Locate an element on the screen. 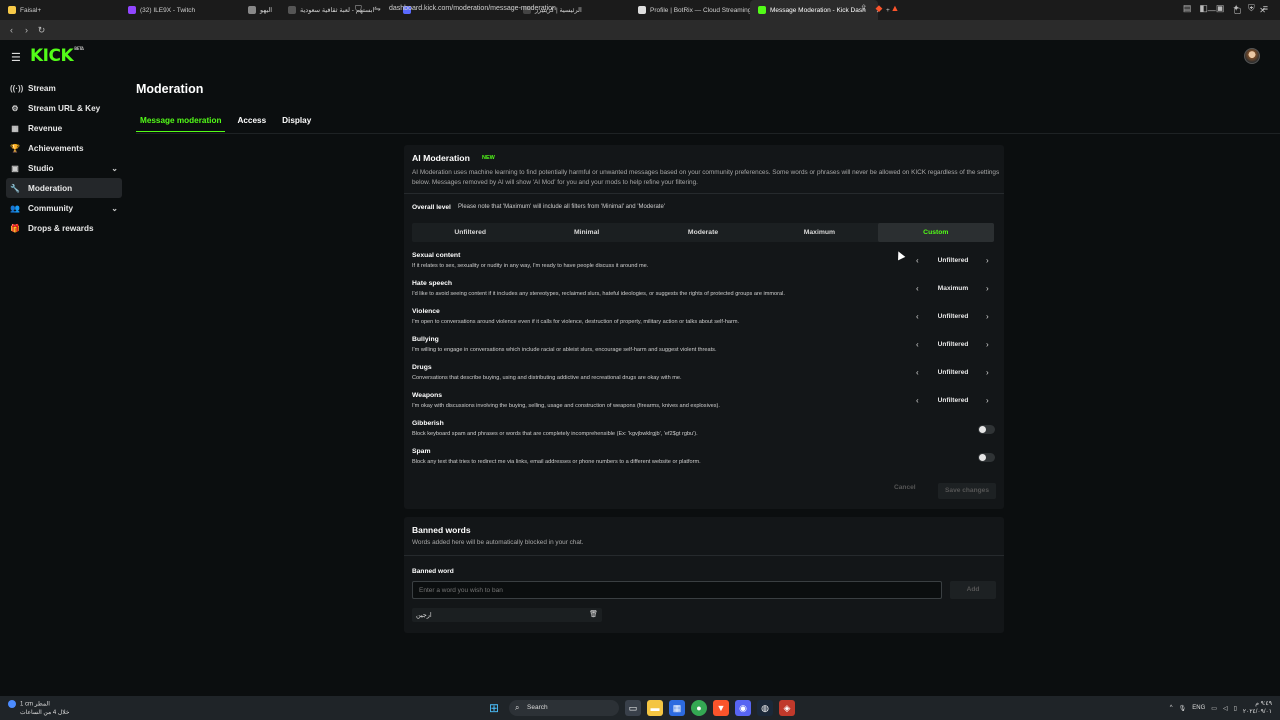 Image resolution: width=1280 pixels, height=720 pixels. browser-tab: Faisal+ is located at coordinates (60, 10).